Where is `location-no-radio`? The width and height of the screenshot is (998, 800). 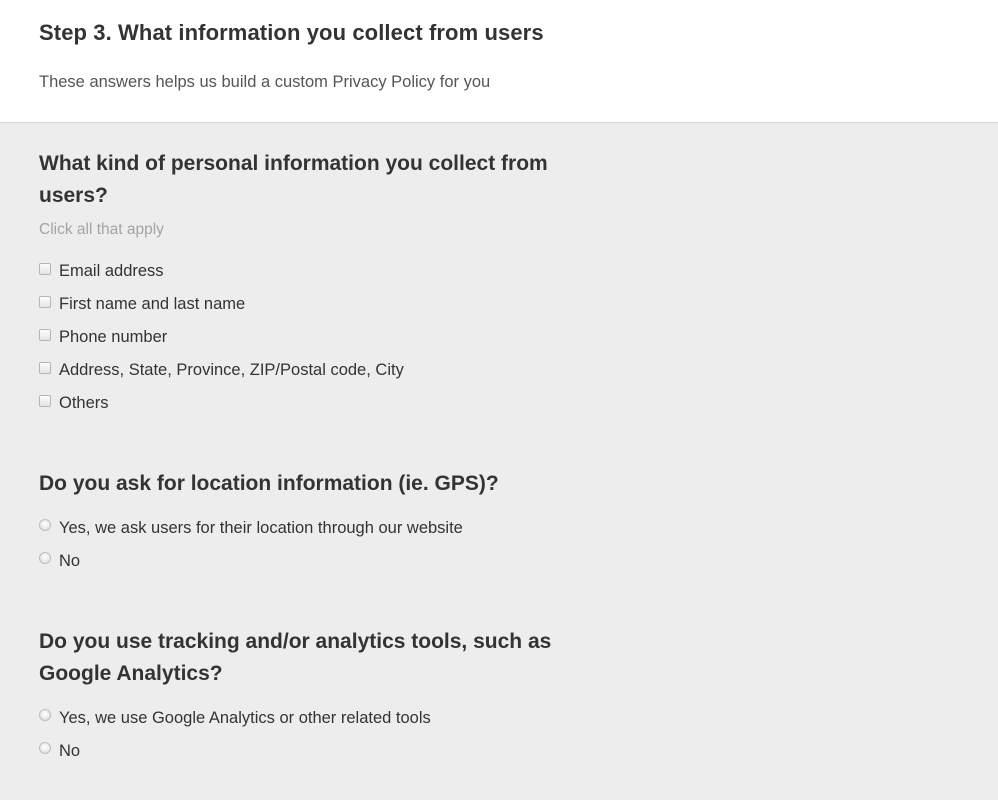 location-no-radio is located at coordinates (45, 557).